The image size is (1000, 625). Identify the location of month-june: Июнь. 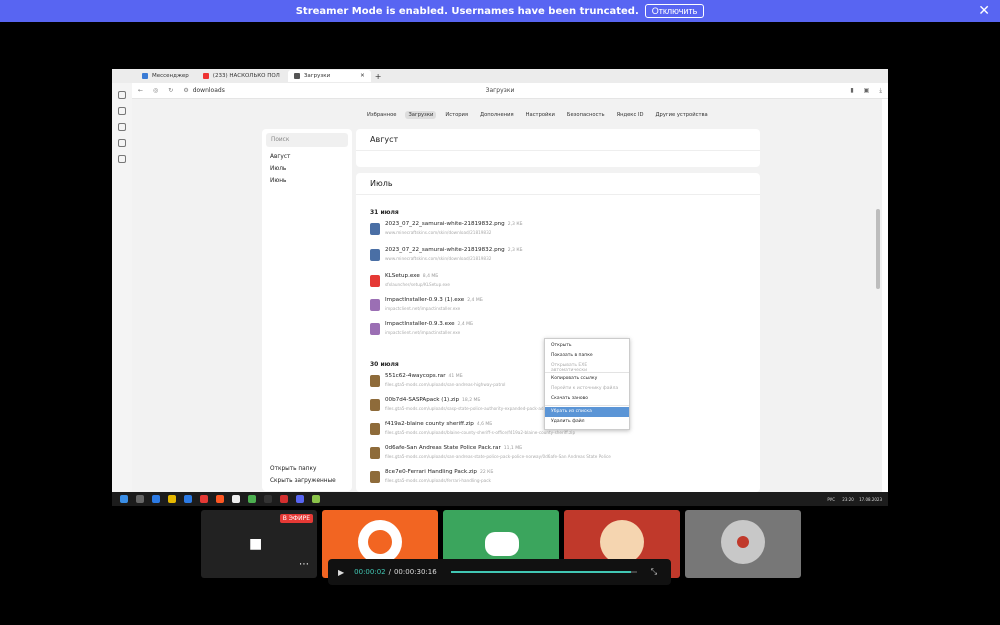
(307, 181).